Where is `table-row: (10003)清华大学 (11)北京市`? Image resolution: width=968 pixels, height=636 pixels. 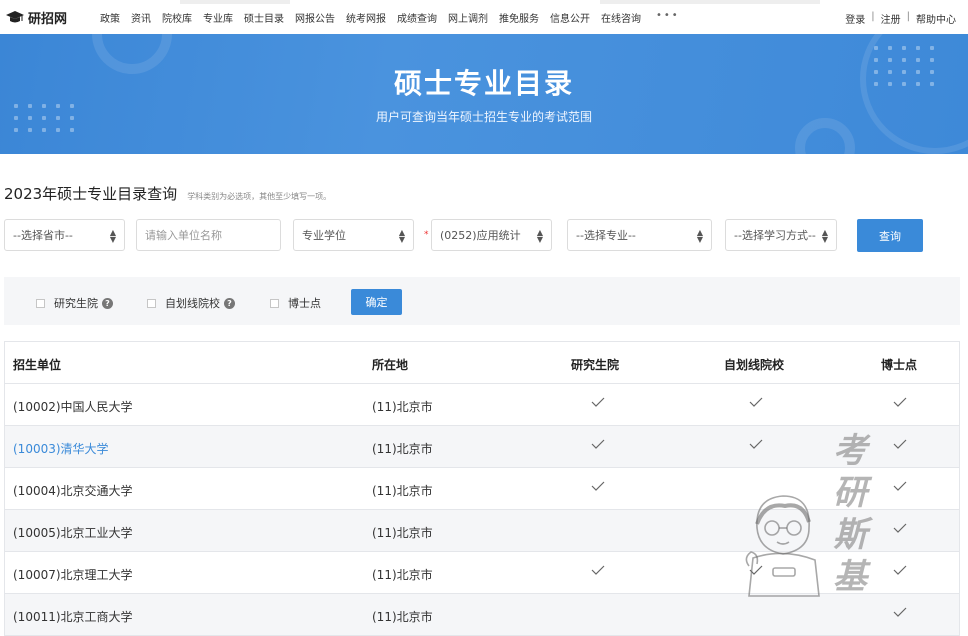 table-row: (10003)清华大学 (11)北京市 is located at coordinates (482, 447).